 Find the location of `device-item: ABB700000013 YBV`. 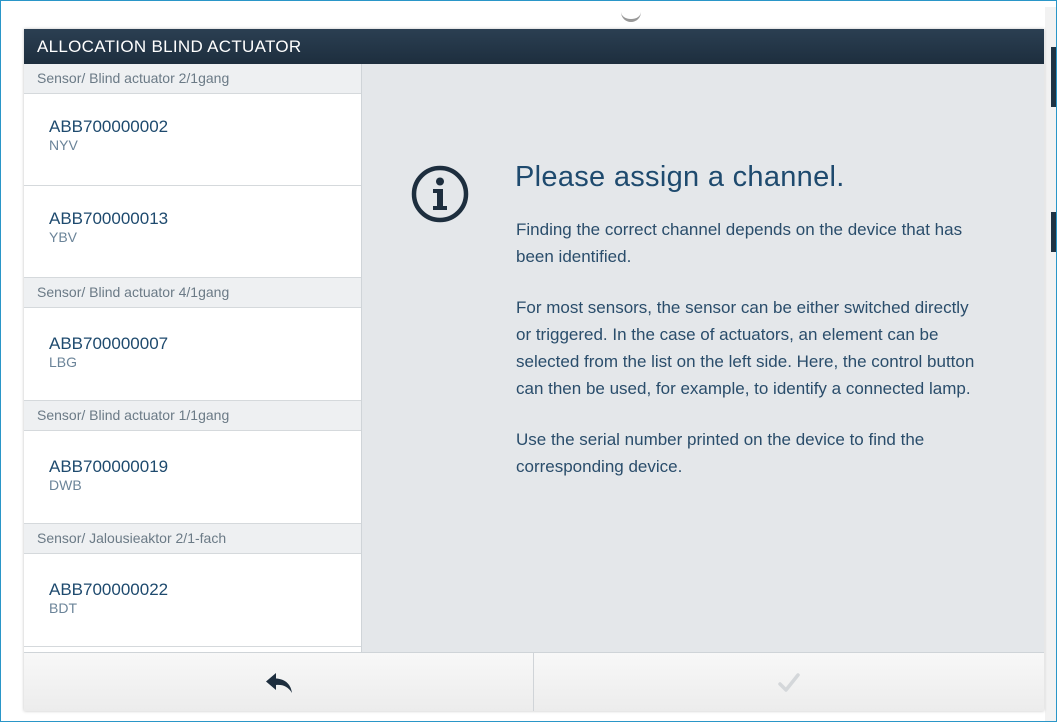

device-item: ABB700000013 YBV is located at coordinates (192, 232).